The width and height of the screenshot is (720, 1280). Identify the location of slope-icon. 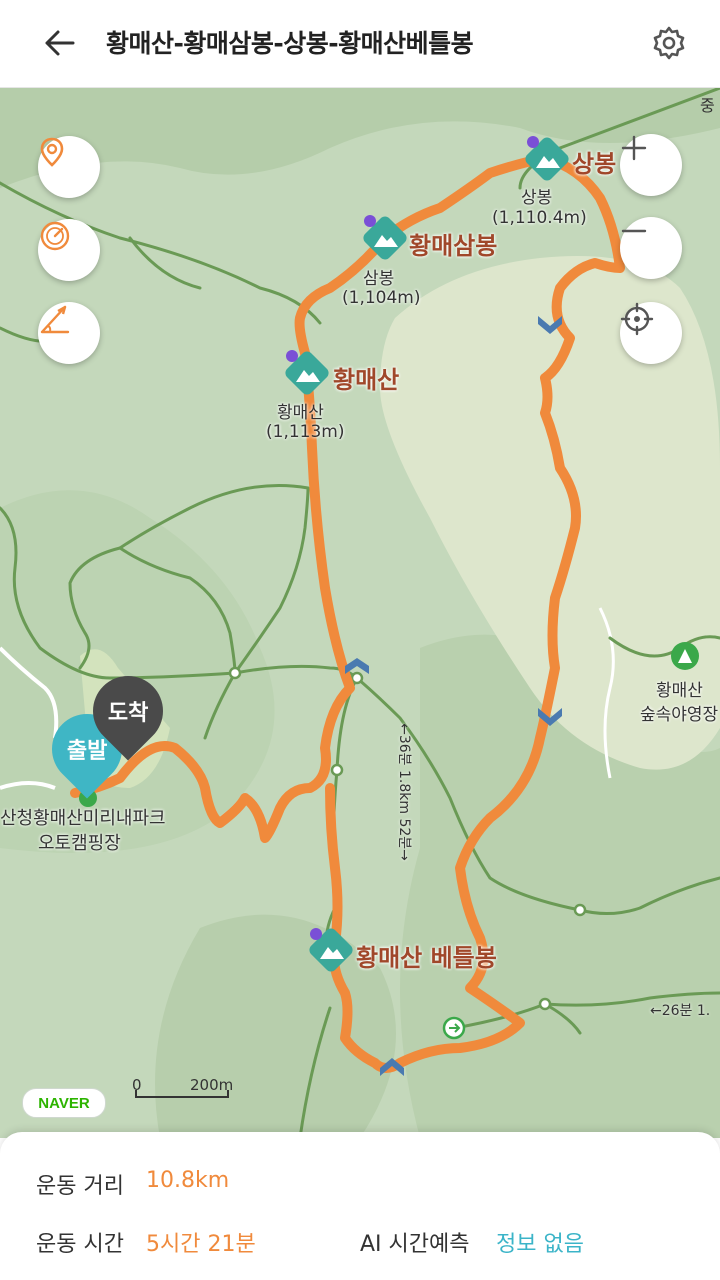
(55, 319).